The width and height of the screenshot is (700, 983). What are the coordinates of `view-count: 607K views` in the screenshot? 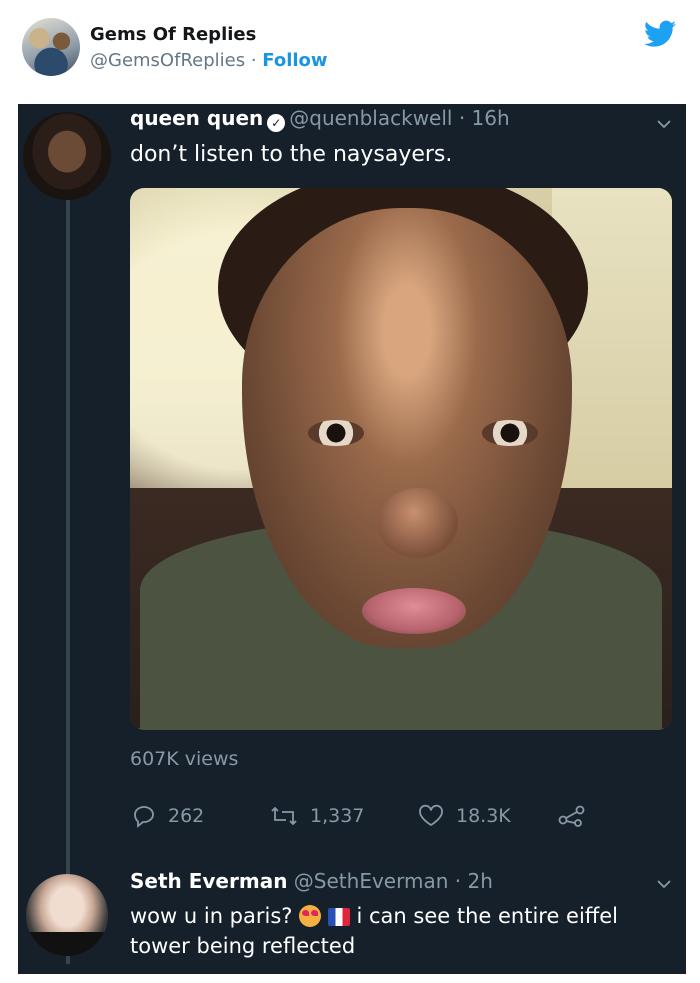 It's located at (184, 759).